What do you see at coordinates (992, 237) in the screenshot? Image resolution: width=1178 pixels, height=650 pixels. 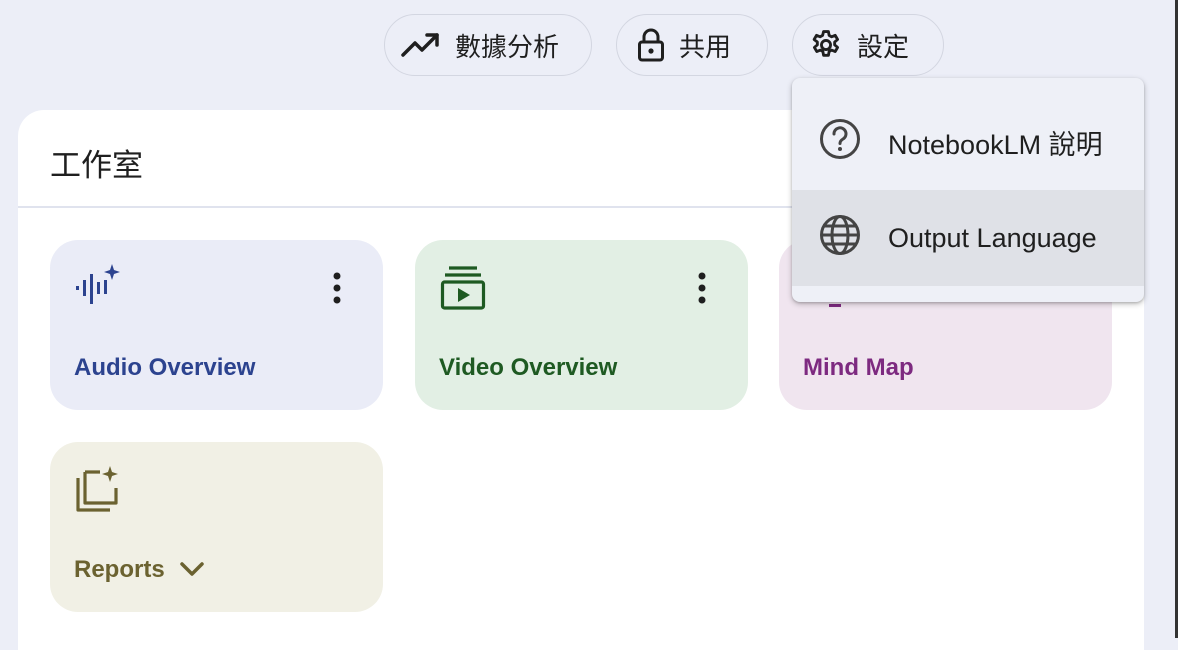 I see `menu-item-output-language-label: Output Language` at bounding box center [992, 237].